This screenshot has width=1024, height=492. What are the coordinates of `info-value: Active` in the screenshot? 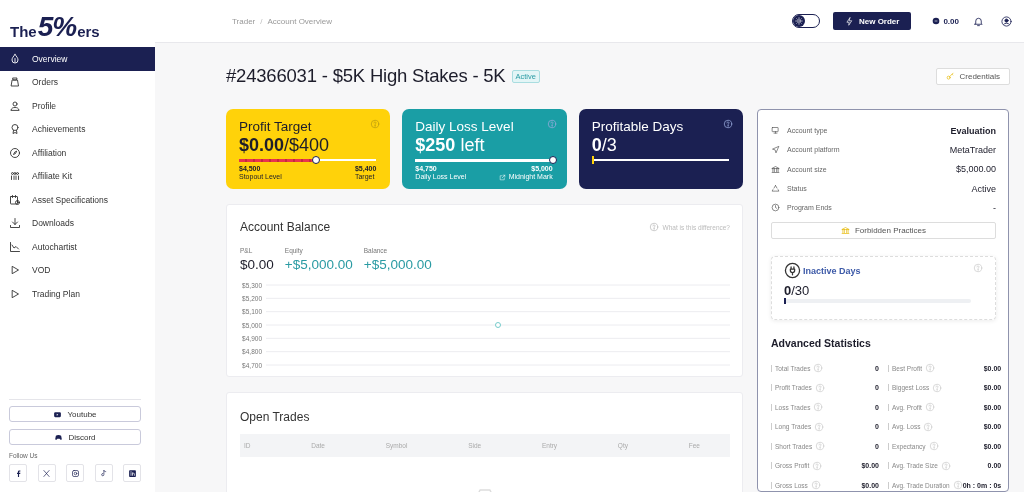 It's located at (983, 188).